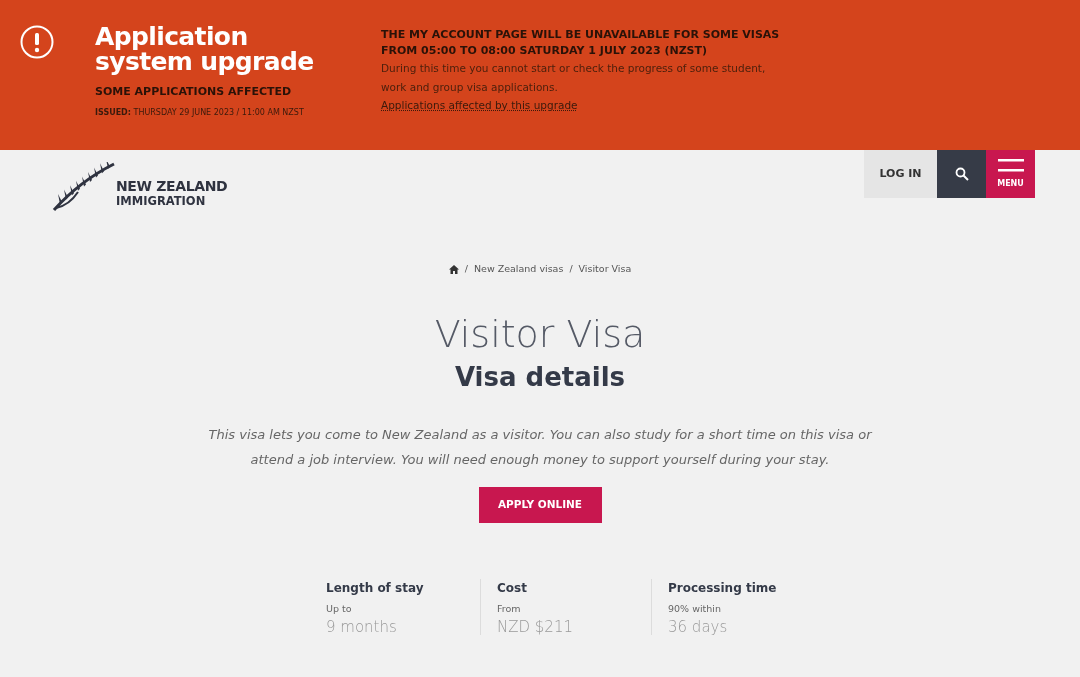 The image size is (1080, 677). I want to click on stat-label: Cost, so click(512, 589).